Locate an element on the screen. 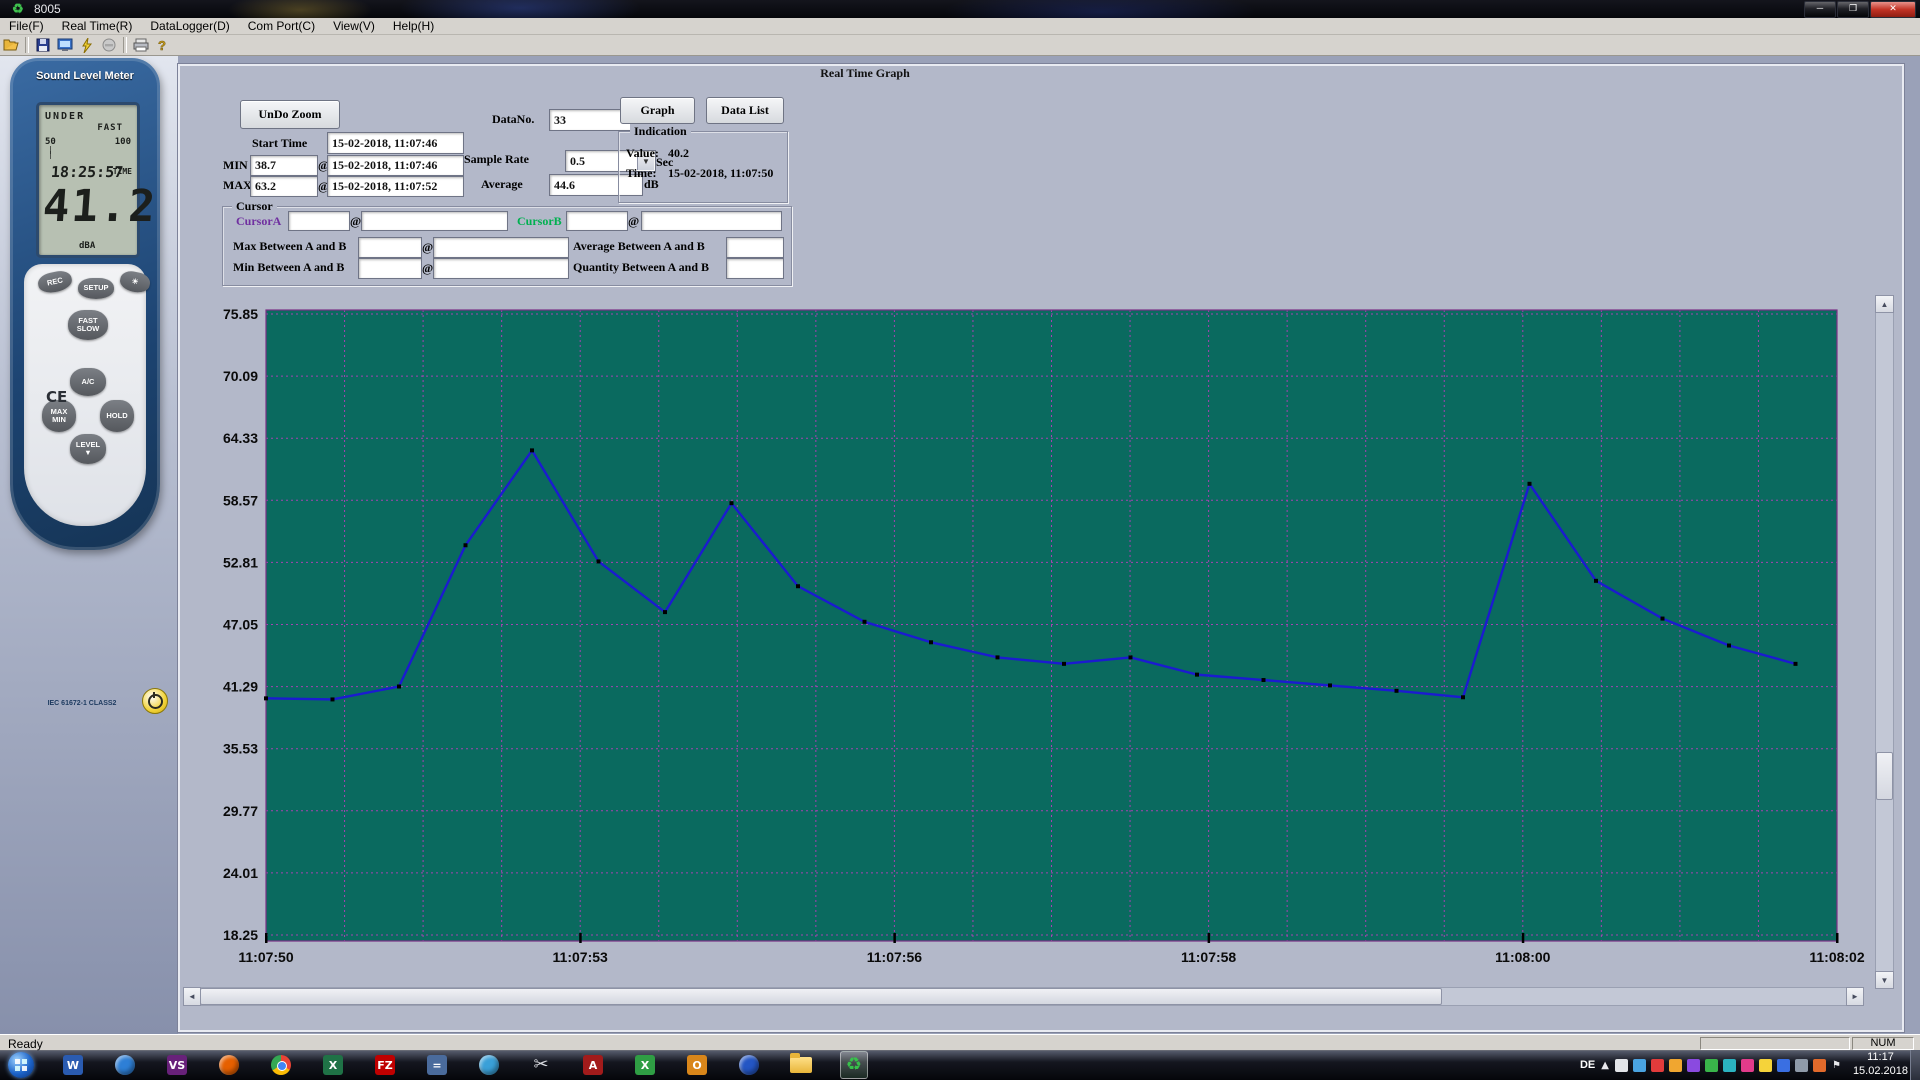  cursor-a-label: CursorA is located at coordinates (259, 221).